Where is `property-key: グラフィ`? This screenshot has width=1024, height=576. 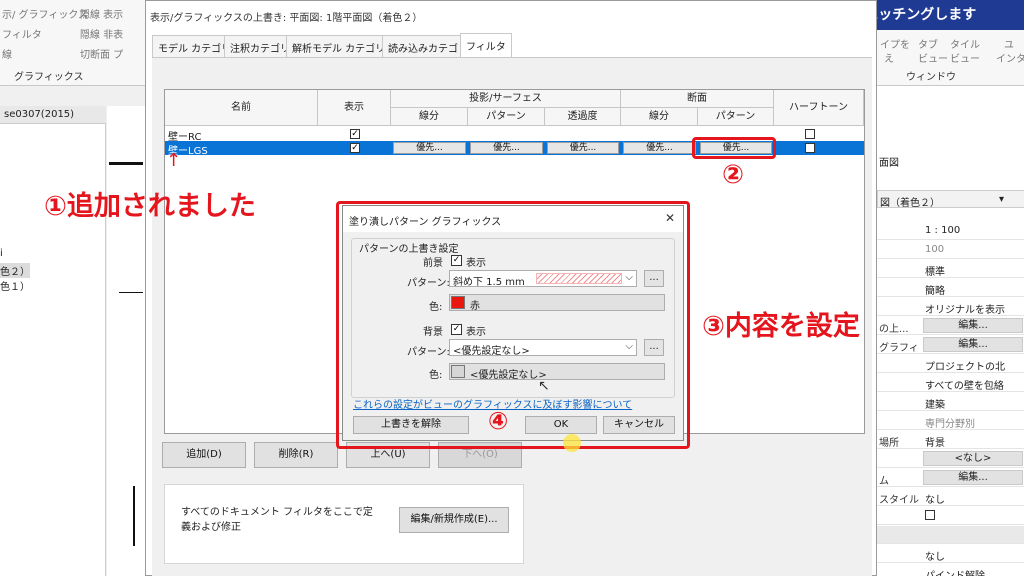
property-key: グラフィ is located at coordinates (899, 348).